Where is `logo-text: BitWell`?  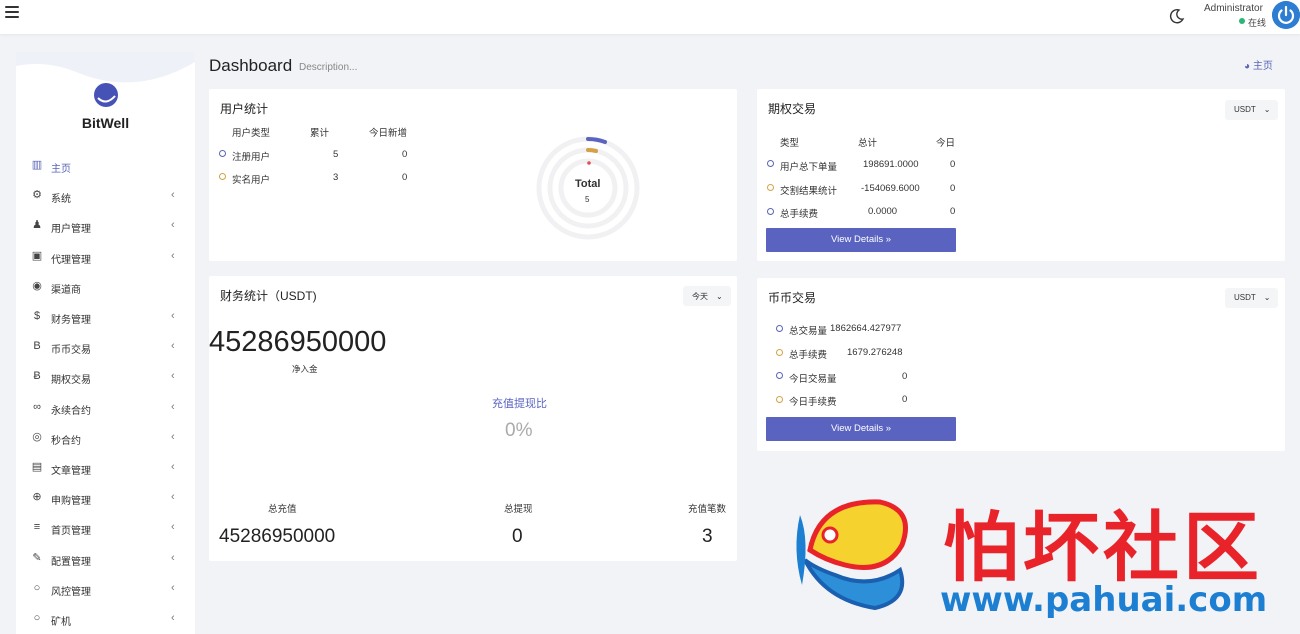
logo-text: BitWell is located at coordinates (105, 123).